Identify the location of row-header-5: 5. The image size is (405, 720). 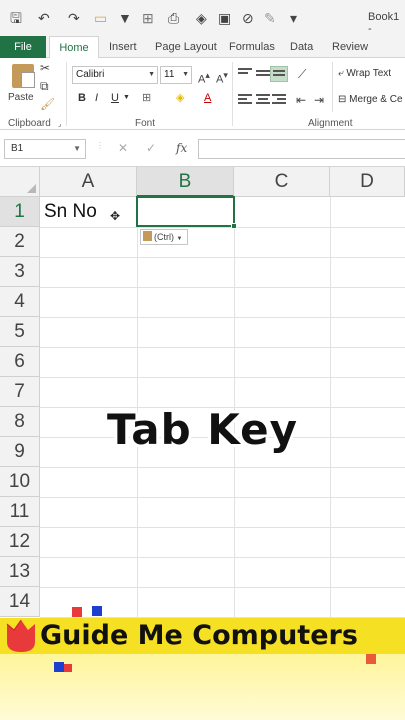
(20, 332).